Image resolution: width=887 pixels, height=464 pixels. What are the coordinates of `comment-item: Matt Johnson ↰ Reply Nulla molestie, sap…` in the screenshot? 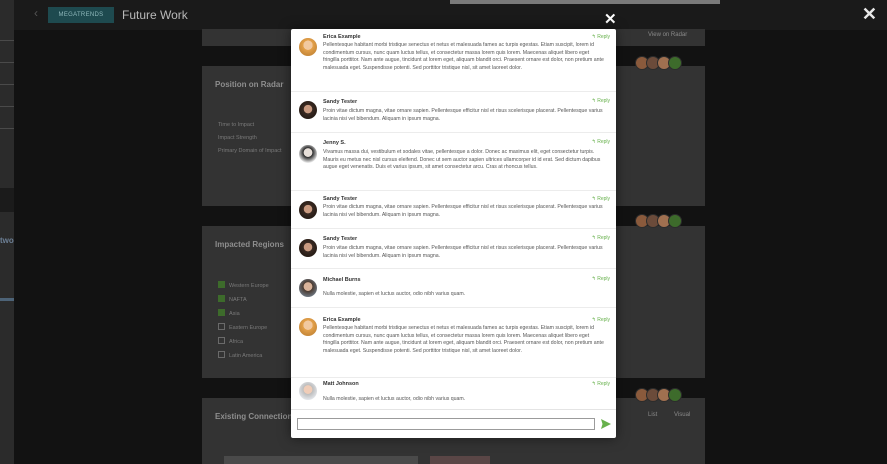 It's located at (453, 393).